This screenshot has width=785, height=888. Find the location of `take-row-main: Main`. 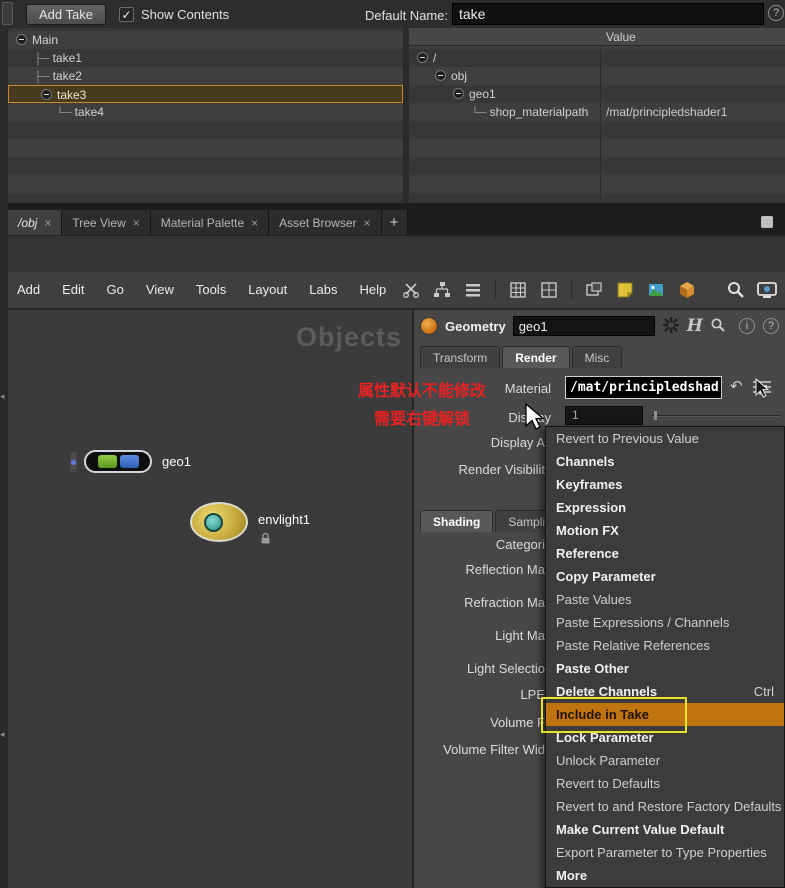

take-row-main: Main is located at coordinates (205, 40).